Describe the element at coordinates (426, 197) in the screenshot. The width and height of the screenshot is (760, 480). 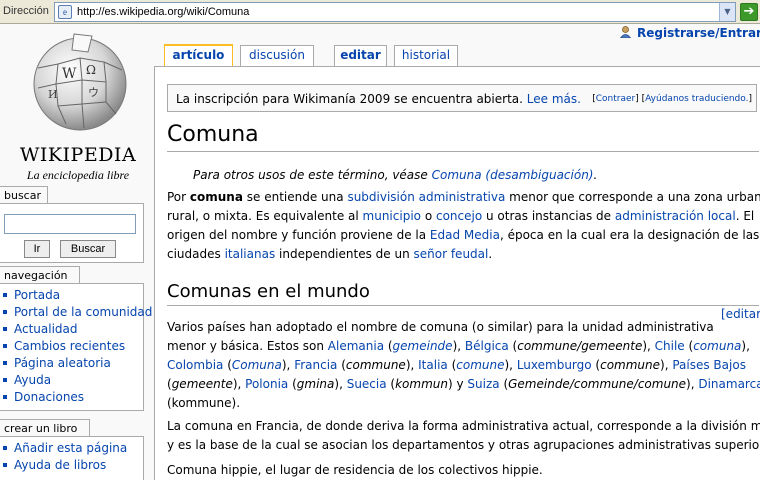
I see `link-subdivision-administrativa: subdivisión administrativa` at that location.